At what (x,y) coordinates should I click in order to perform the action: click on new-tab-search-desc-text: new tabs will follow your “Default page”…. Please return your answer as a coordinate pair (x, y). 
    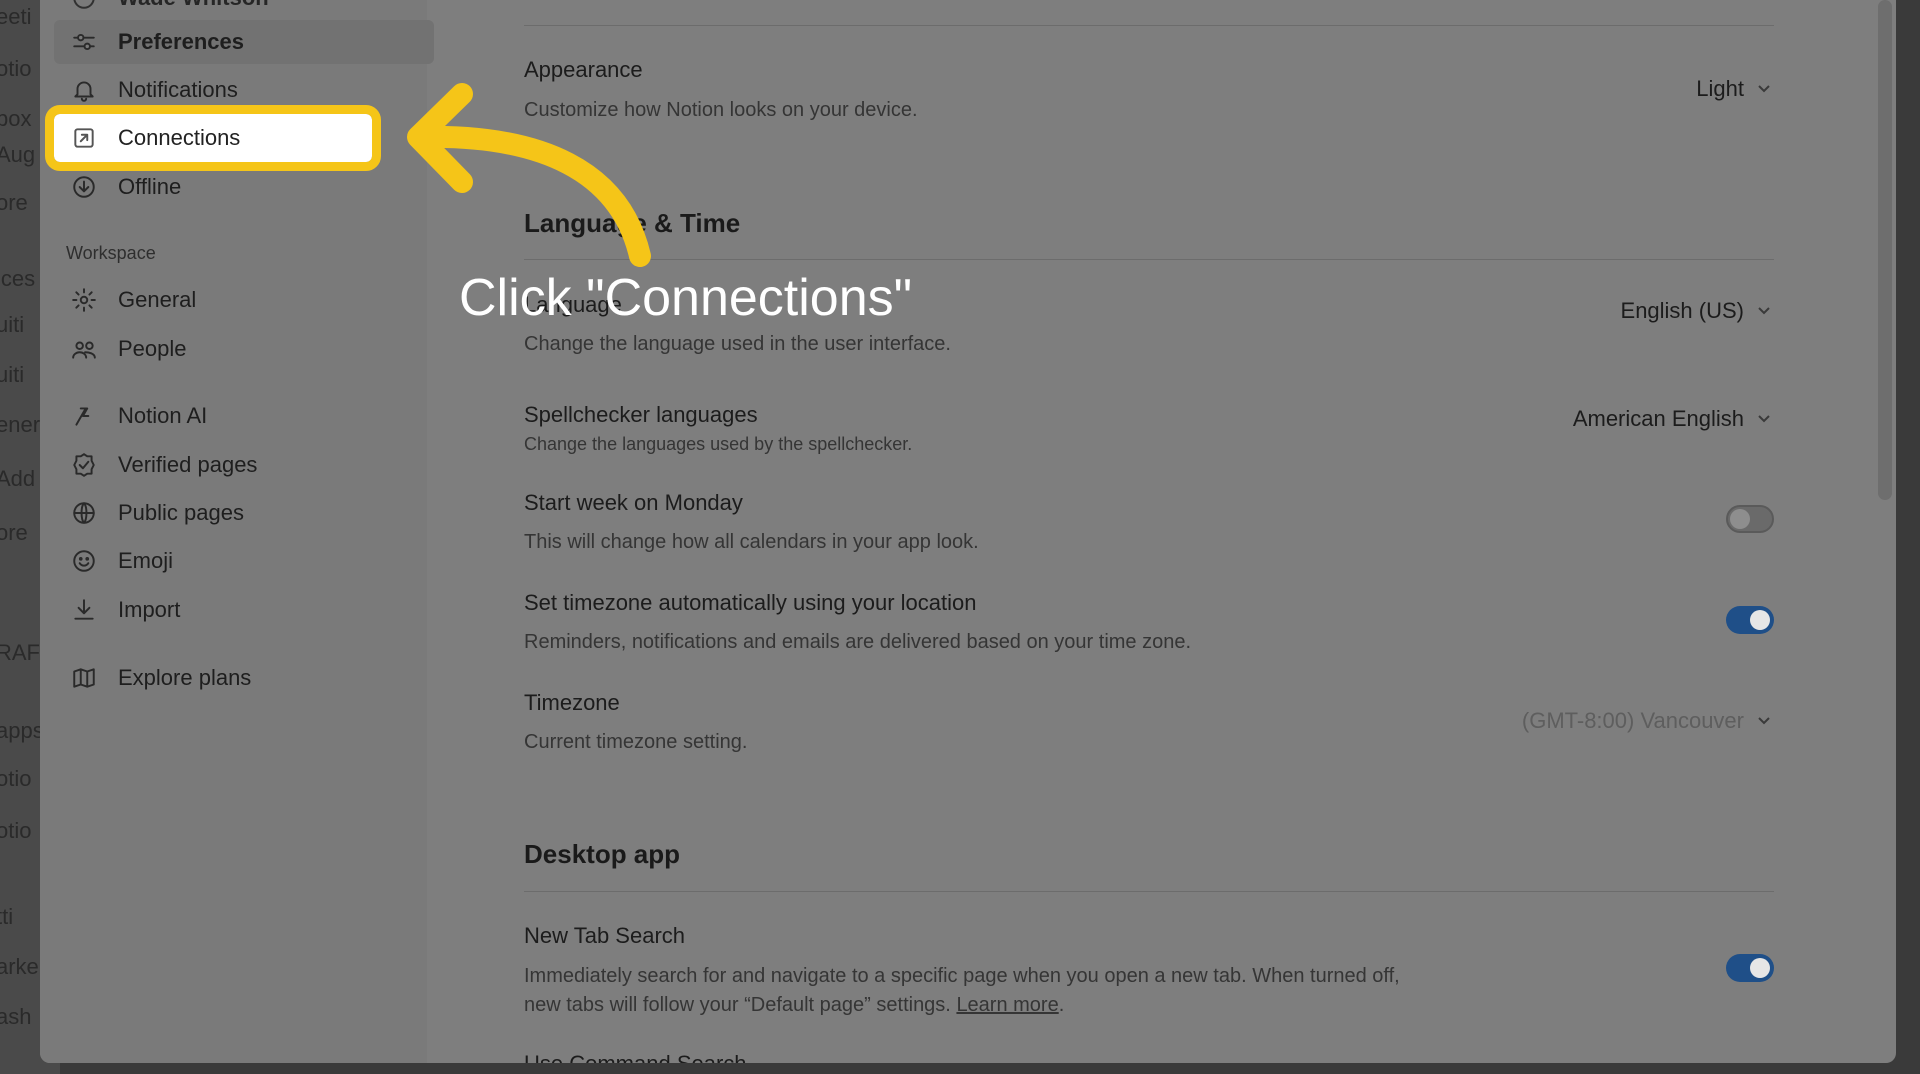
    Looking at the image, I should click on (737, 1005).